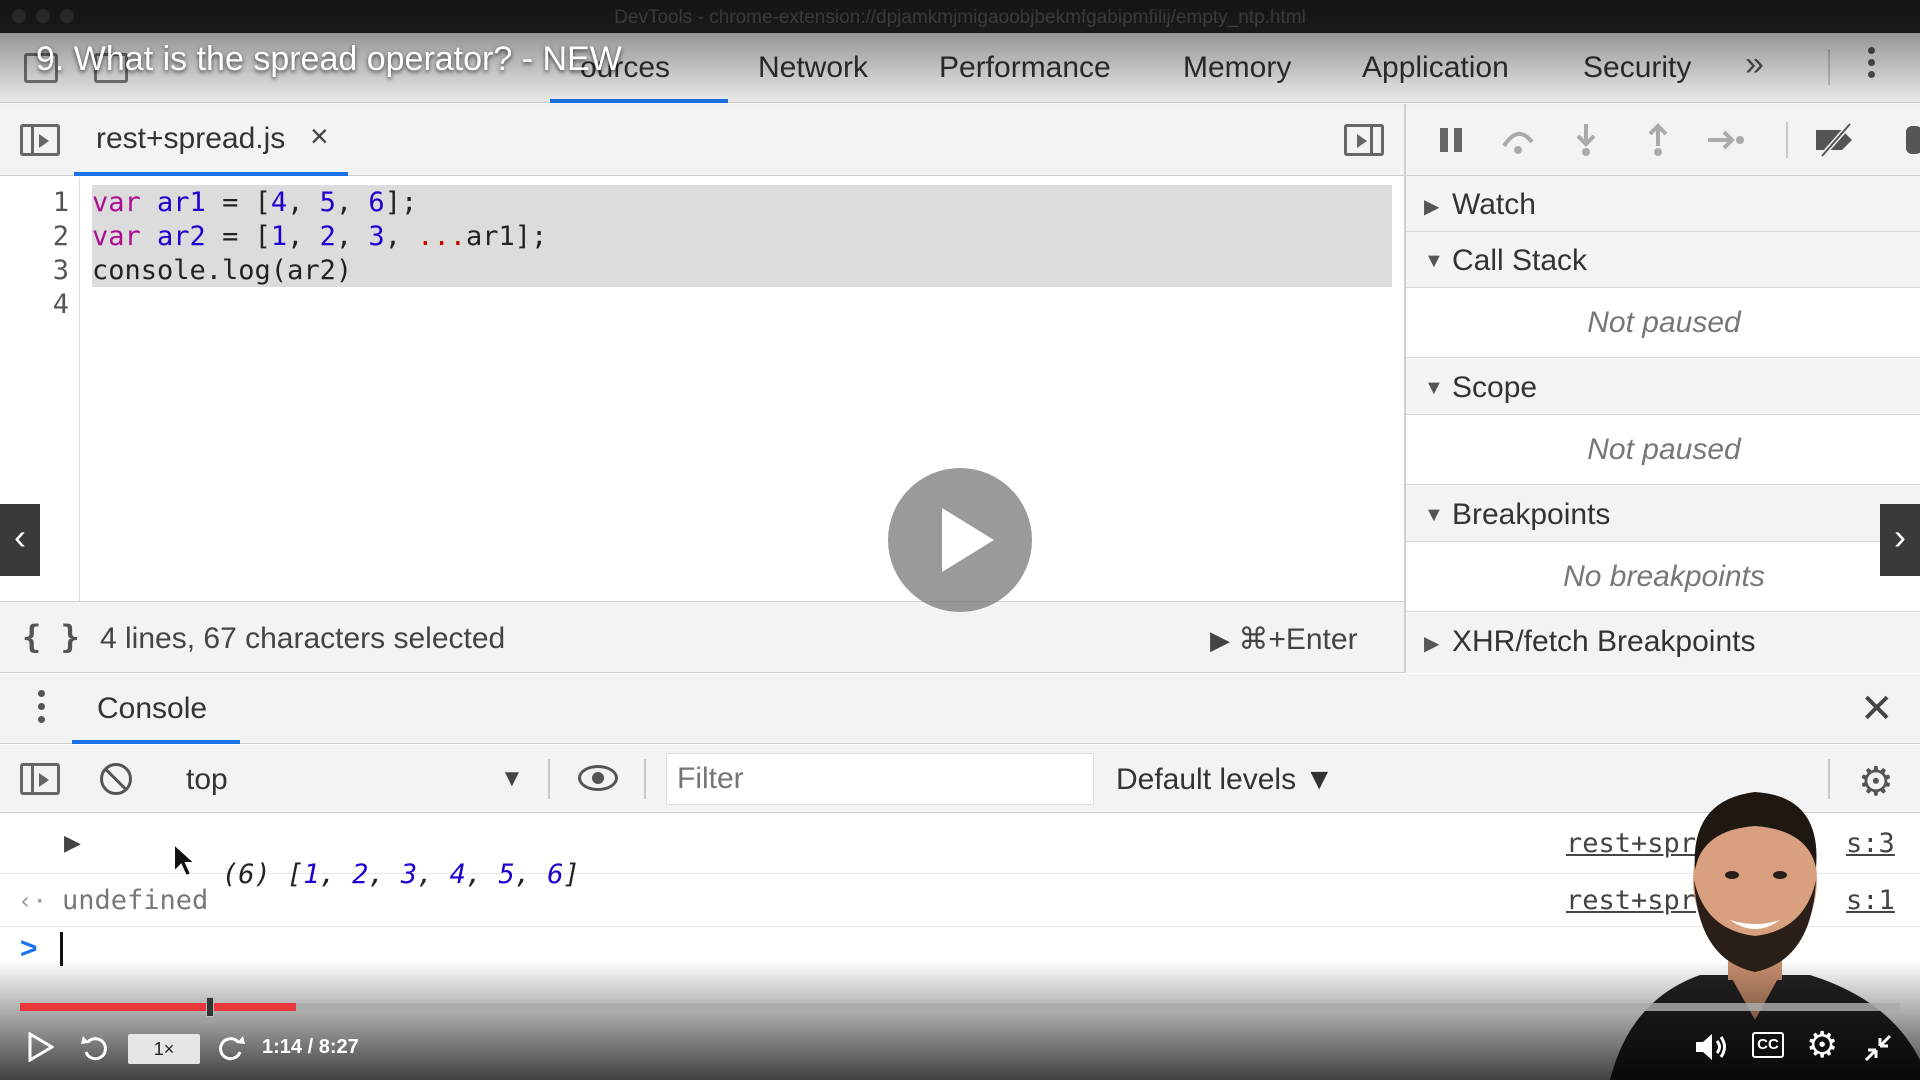 The height and width of the screenshot is (1080, 1920). Describe the element at coordinates (880, 779) in the screenshot. I see `console-filter-input` at that location.